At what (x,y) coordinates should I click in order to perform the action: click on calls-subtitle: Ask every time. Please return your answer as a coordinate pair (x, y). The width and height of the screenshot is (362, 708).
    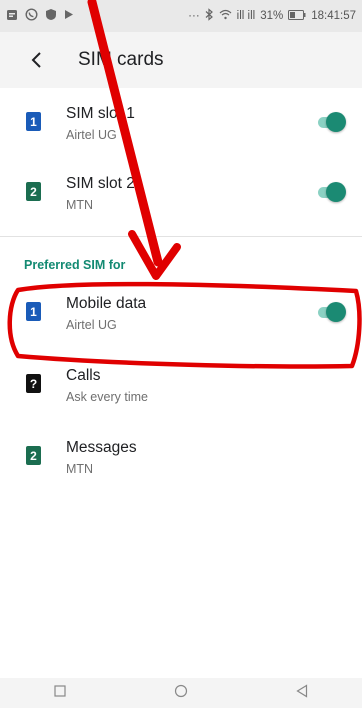
    Looking at the image, I should click on (107, 397).